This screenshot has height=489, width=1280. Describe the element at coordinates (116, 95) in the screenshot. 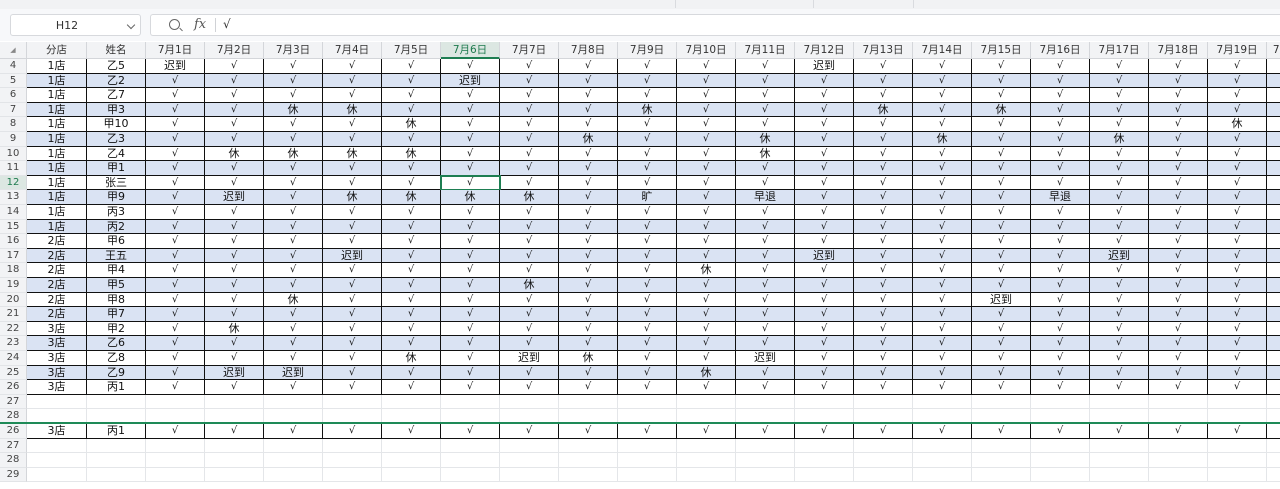

I see `name-cell: 乙7` at that location.